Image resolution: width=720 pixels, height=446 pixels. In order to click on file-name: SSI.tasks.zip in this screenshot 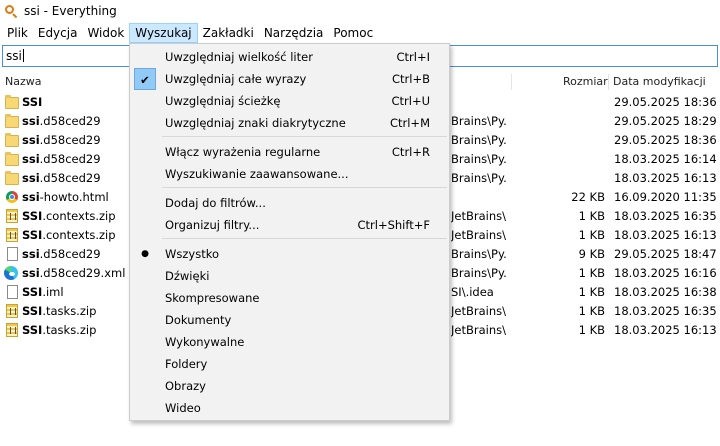, I will do `click(77, 330)`.